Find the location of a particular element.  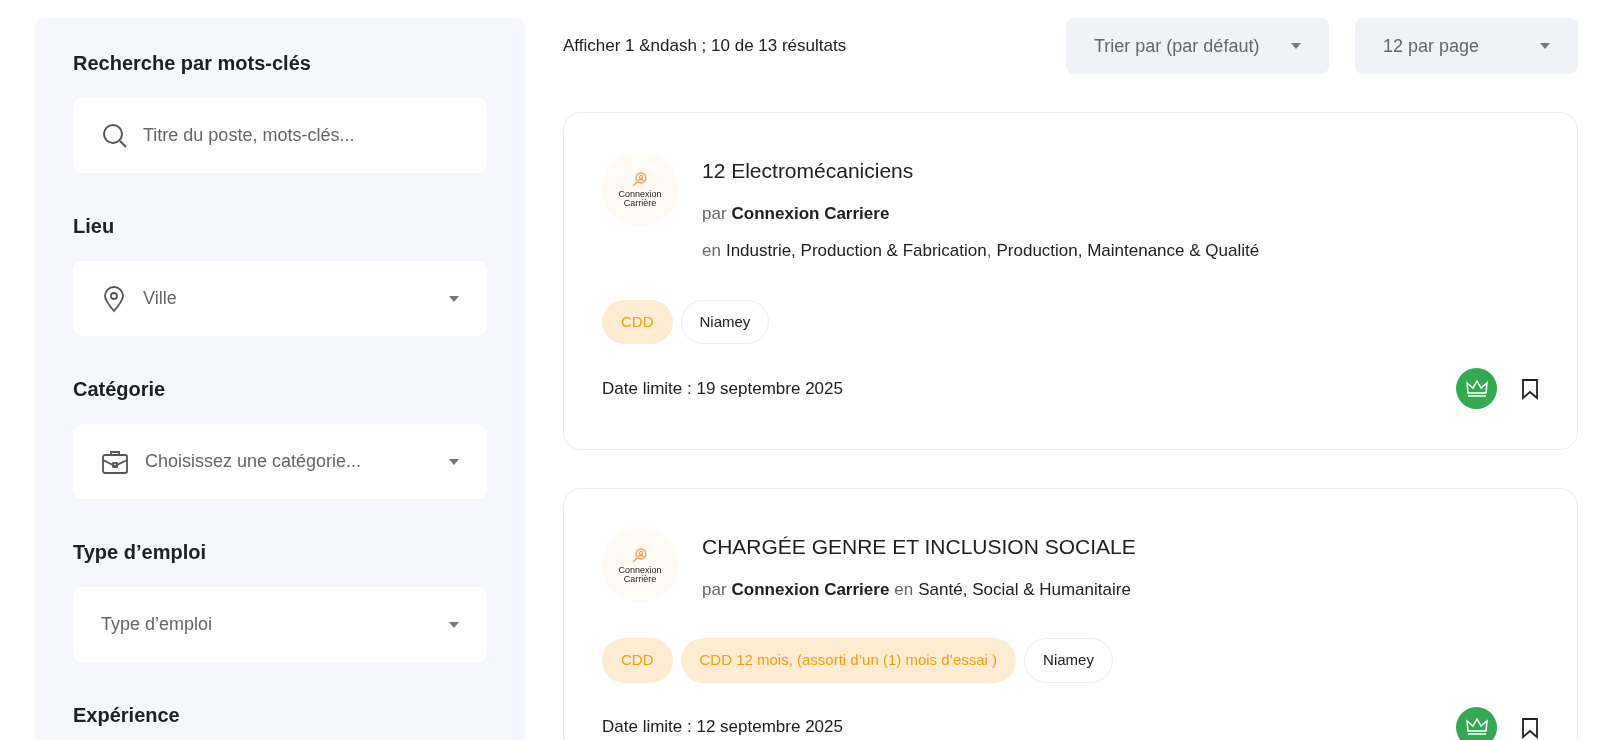

search-icon is located at coordinates (115, 136).